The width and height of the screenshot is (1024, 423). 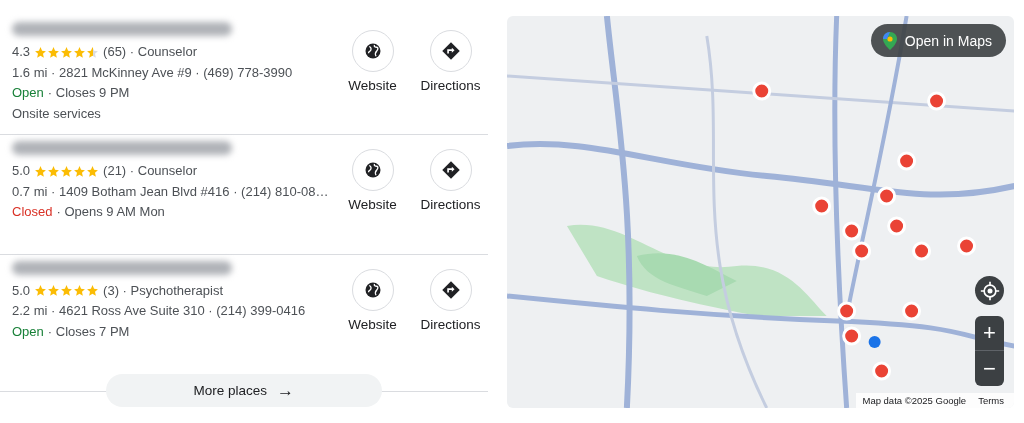 What do you see at coordinates (889, 40) in the screenshot?
I see `map-pin-icon` at bounding box center [889, 40].